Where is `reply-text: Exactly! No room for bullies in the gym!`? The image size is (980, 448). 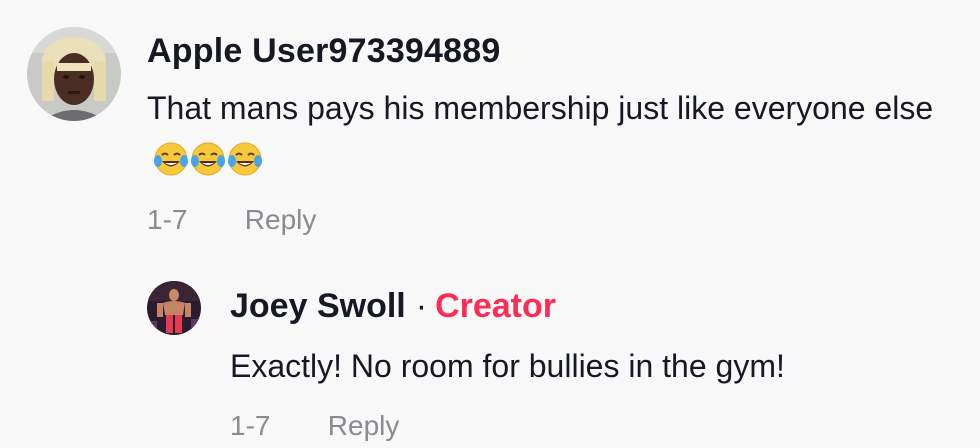
reply-text: Exactly! No room for bullies in the gym! is located at coordinates (507, 366).